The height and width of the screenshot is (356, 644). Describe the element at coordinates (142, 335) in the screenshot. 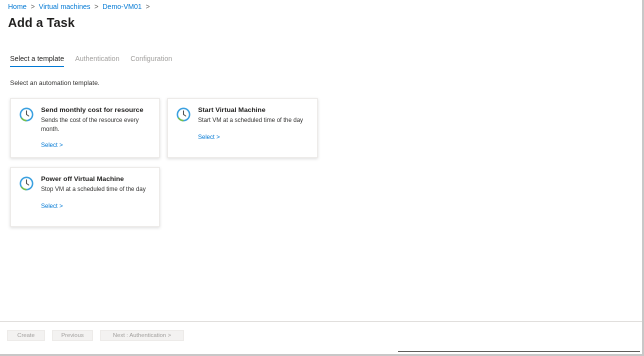

I see `next-authentication-button: Next : Authentication >` at that location.